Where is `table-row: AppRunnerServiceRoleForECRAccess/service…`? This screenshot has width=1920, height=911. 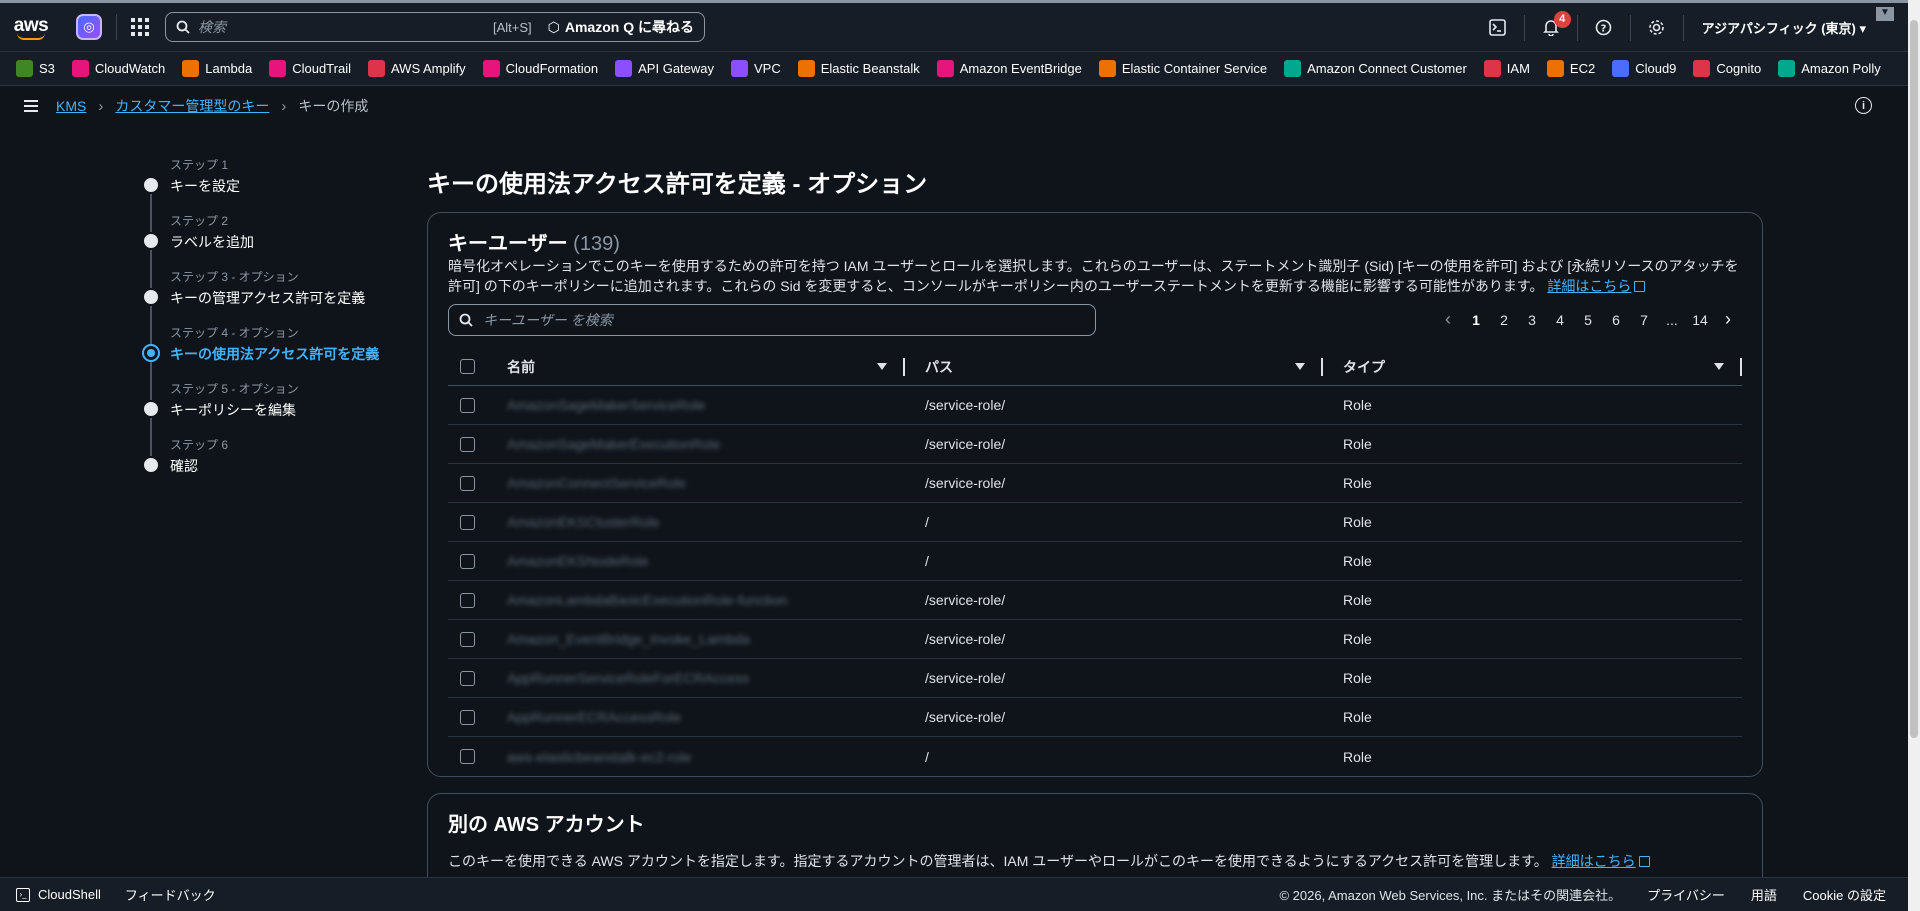
table-row: AppRunnerServiceRoleForECRAccess/service… is located at coordinates (1095, 678).